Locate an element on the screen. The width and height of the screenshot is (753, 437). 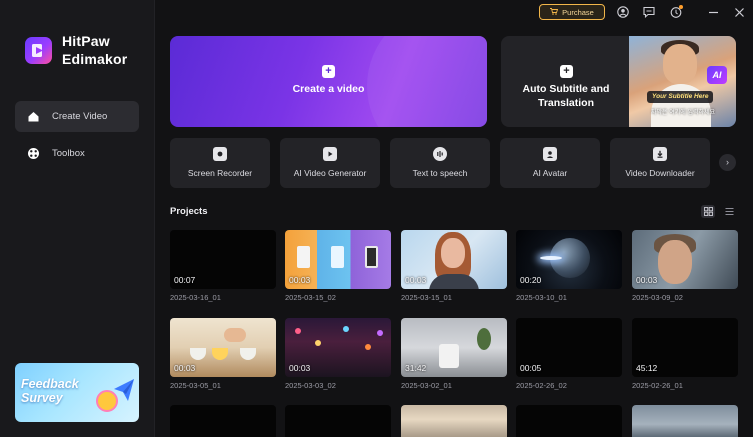
hand-image is located at coordinates (235, 335).